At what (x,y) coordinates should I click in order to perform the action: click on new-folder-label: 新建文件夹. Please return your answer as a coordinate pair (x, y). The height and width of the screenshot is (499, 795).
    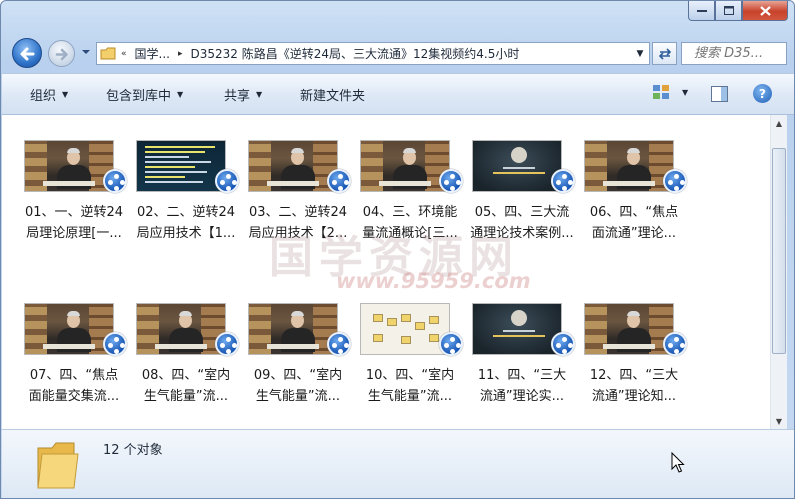
    Looking at the image, I should click on (333, 96).